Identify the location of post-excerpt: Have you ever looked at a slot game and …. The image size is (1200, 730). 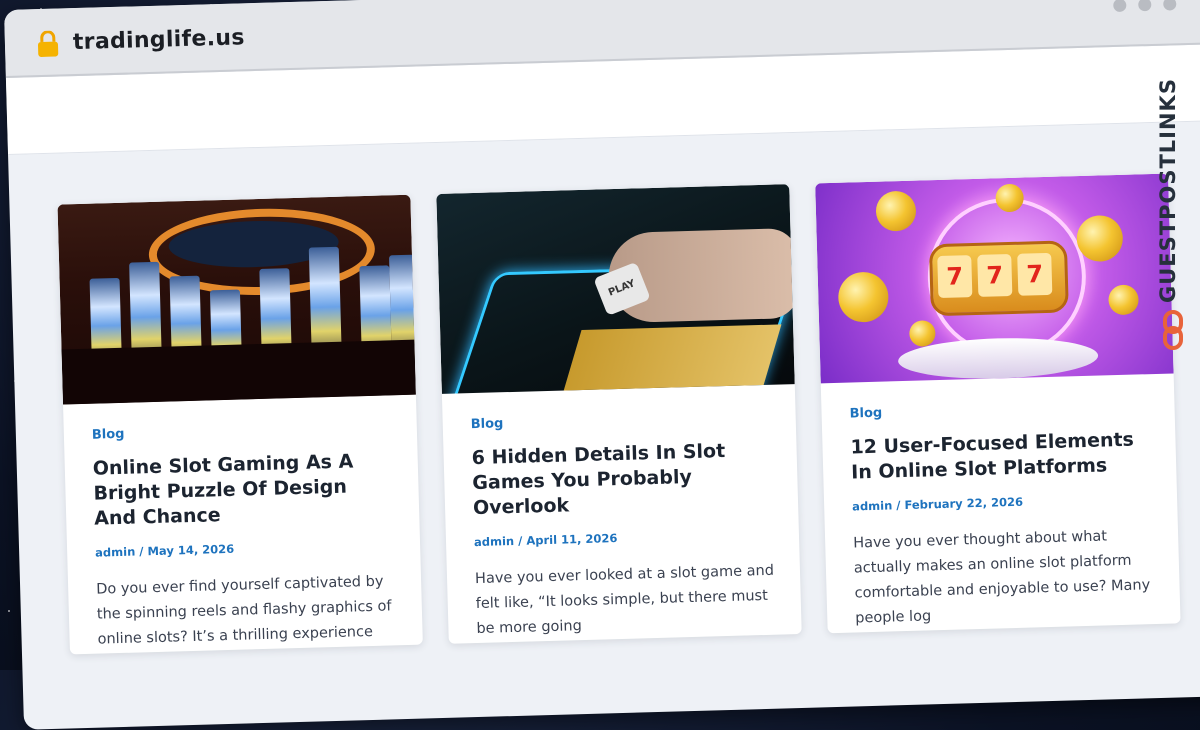
(624, 600).